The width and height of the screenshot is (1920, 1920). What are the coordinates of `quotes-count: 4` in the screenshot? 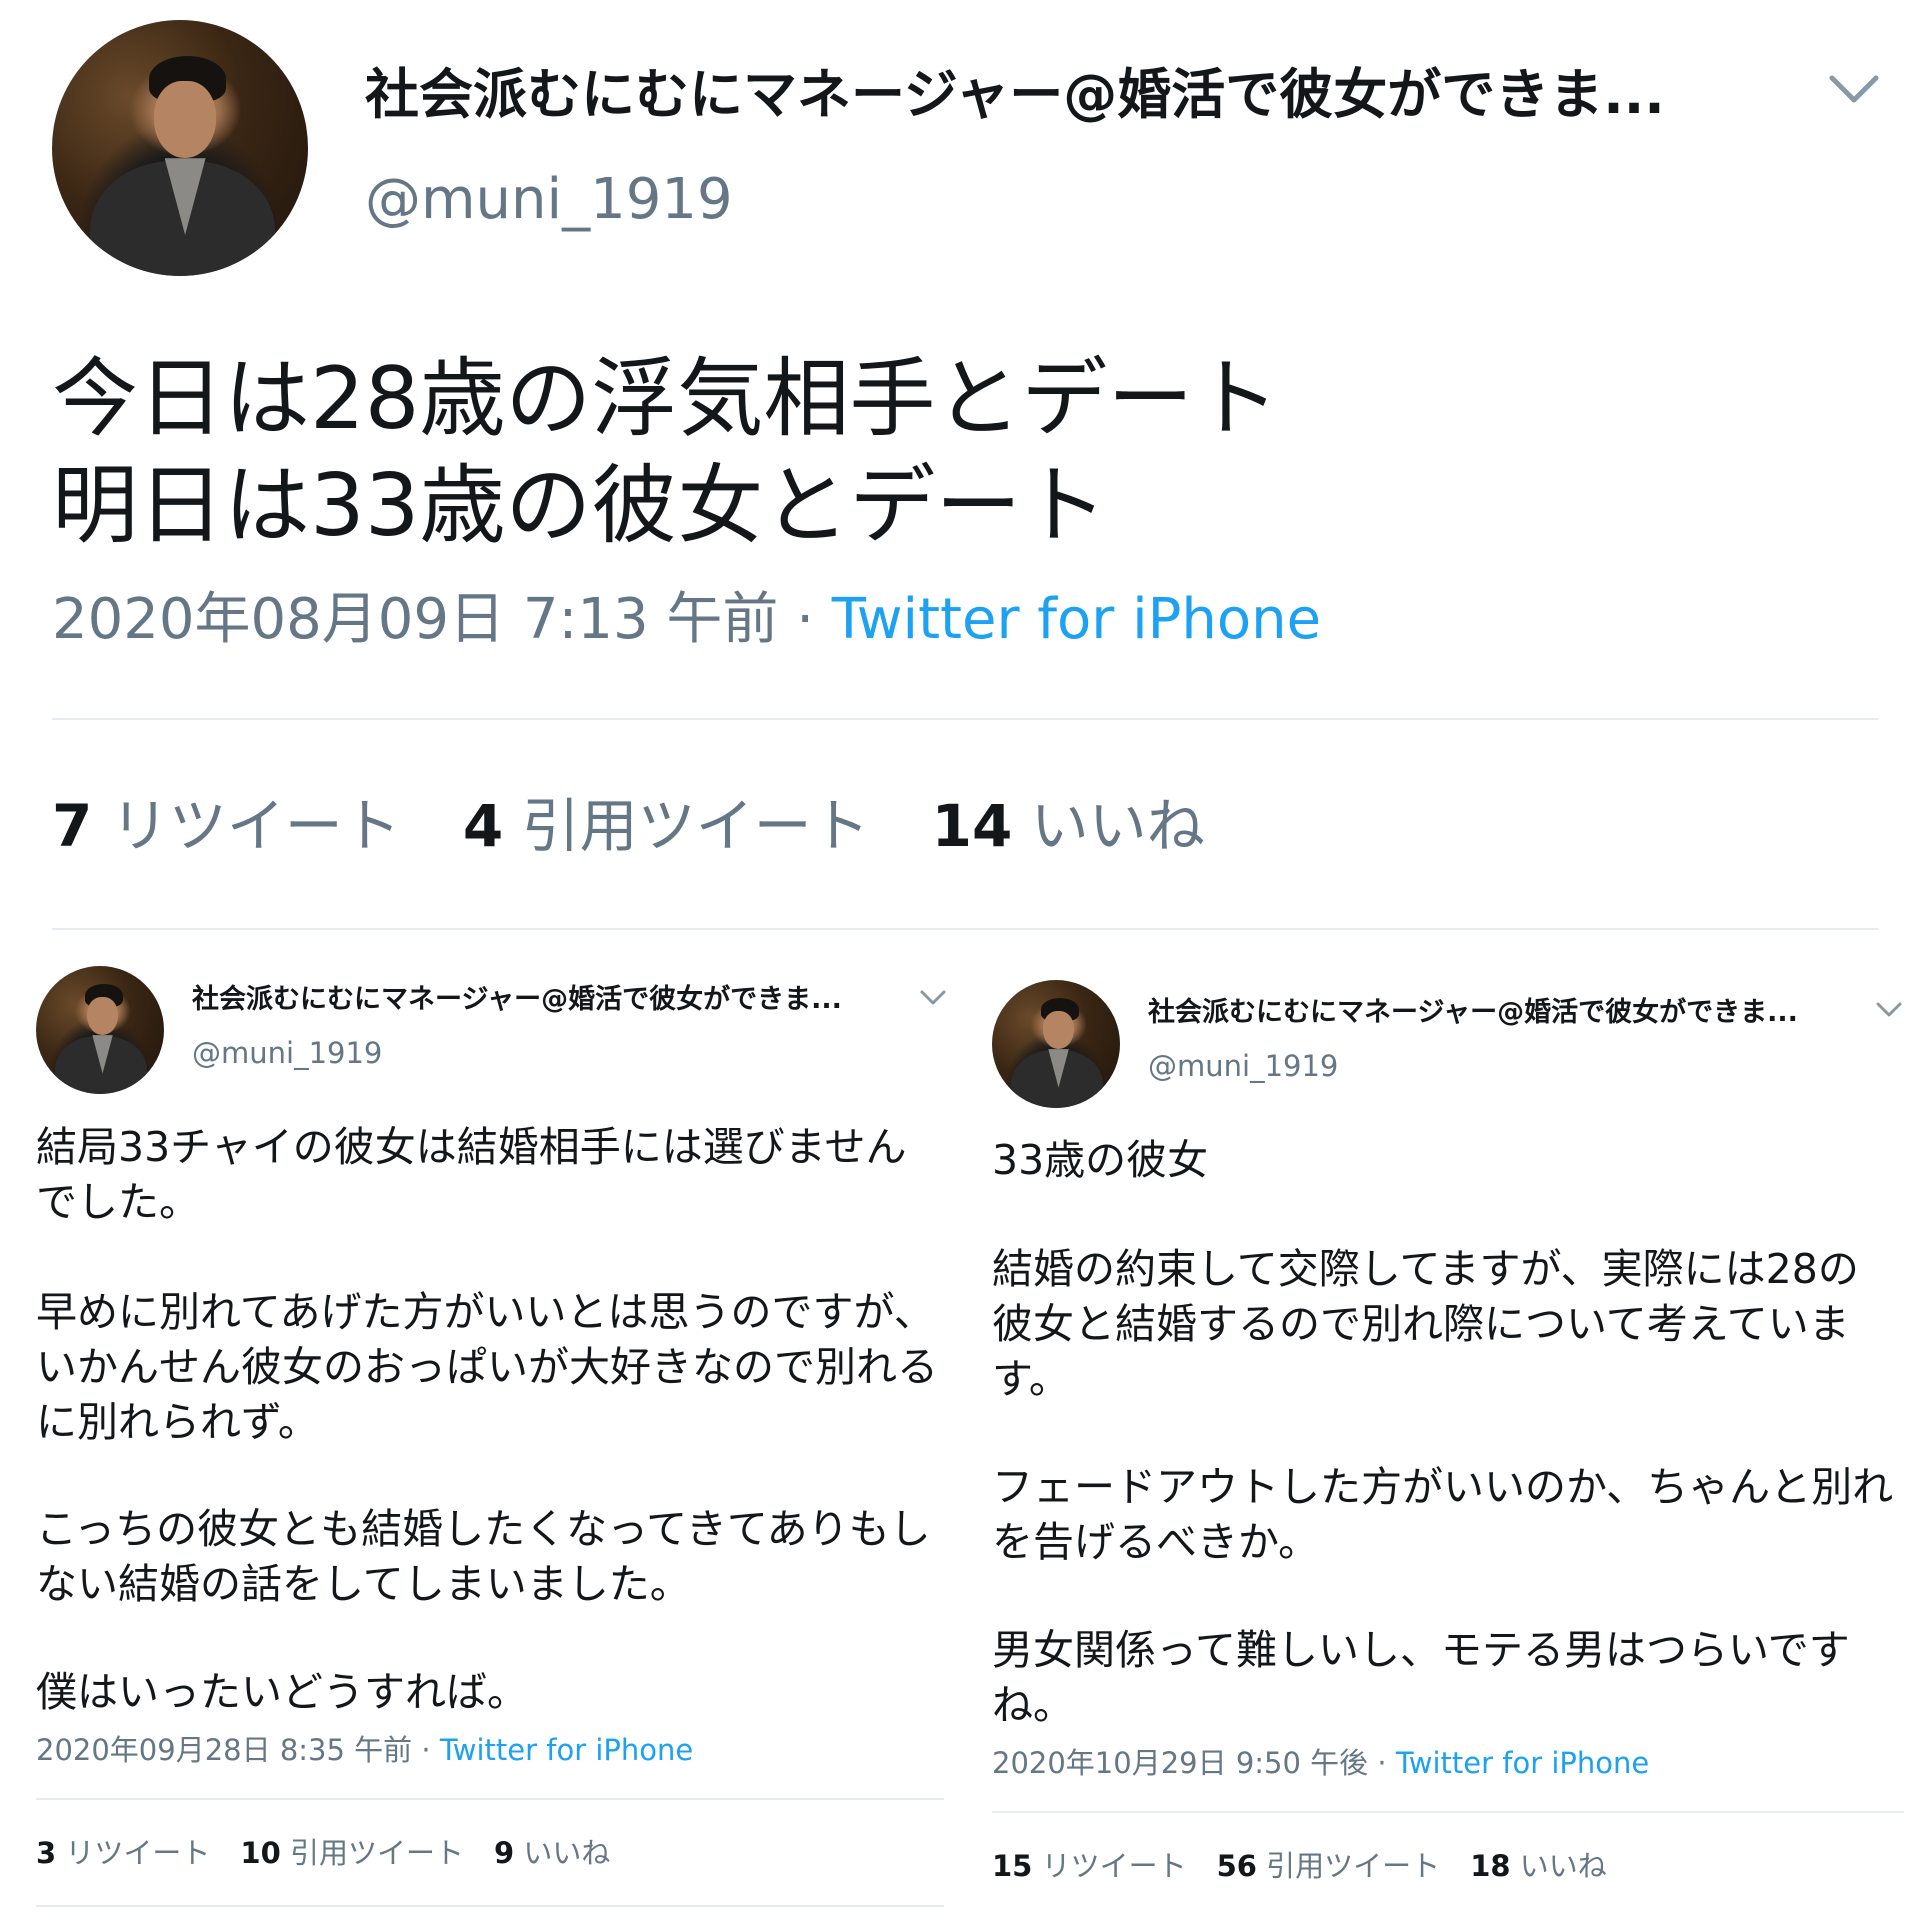 It's located at (483, 826).